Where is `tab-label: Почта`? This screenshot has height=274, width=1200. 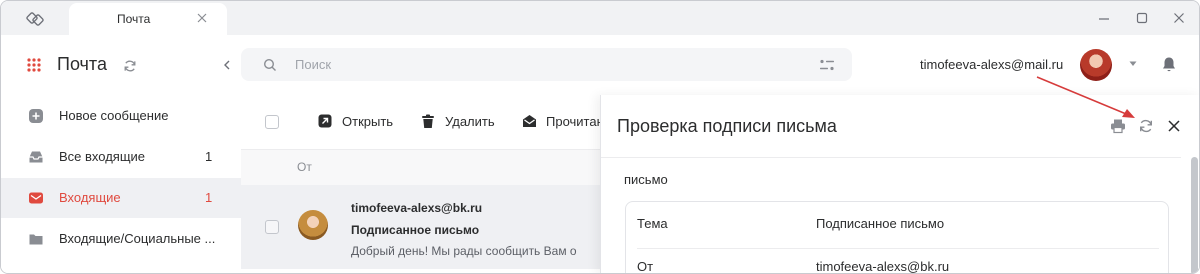 tab-label: Почта is located at coordinates (134, 19).